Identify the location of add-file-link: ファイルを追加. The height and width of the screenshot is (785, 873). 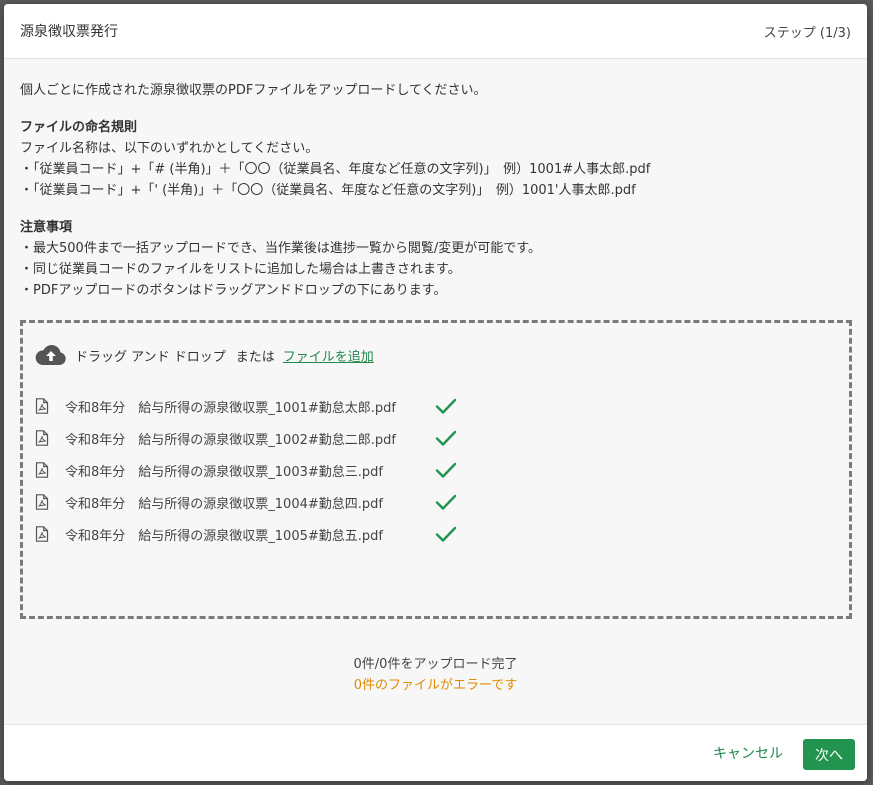
(328, 355).